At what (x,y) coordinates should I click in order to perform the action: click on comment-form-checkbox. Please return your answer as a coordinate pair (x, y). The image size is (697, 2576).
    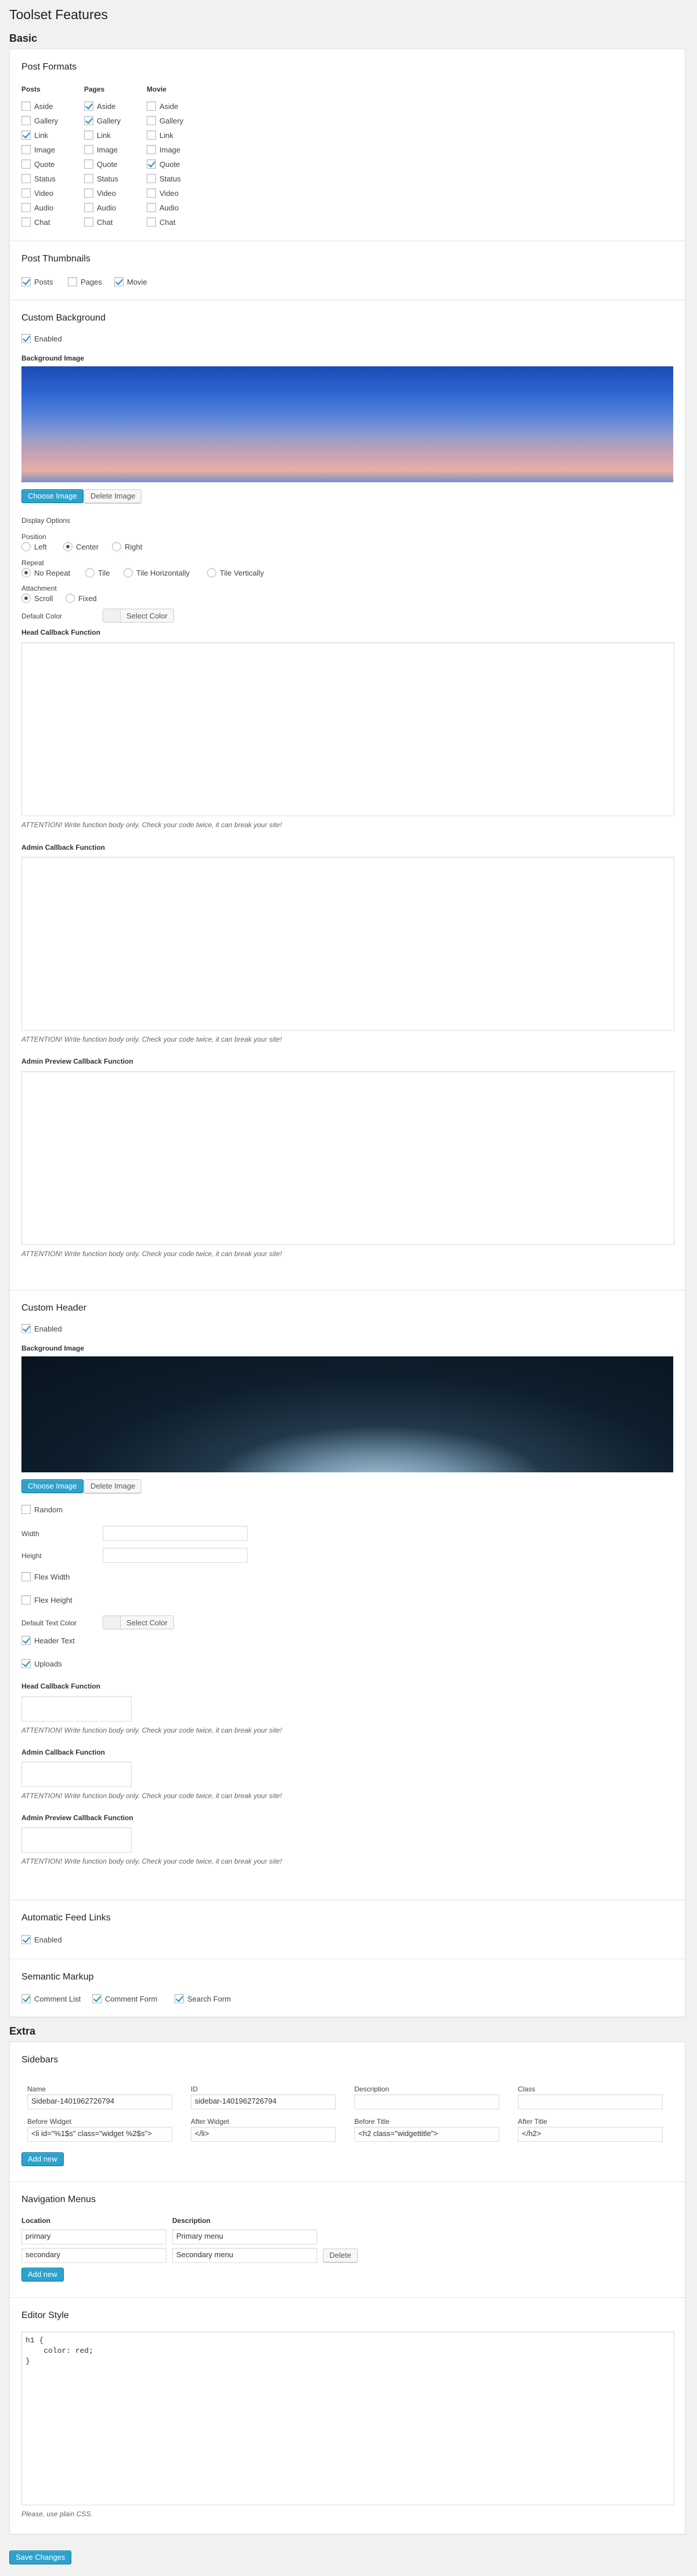
    Looking at the image, I should click on (97, 1998).